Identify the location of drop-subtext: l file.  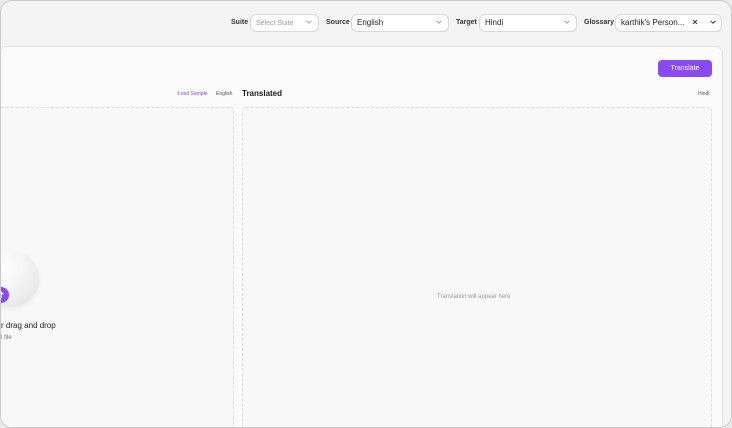
(6, 338).